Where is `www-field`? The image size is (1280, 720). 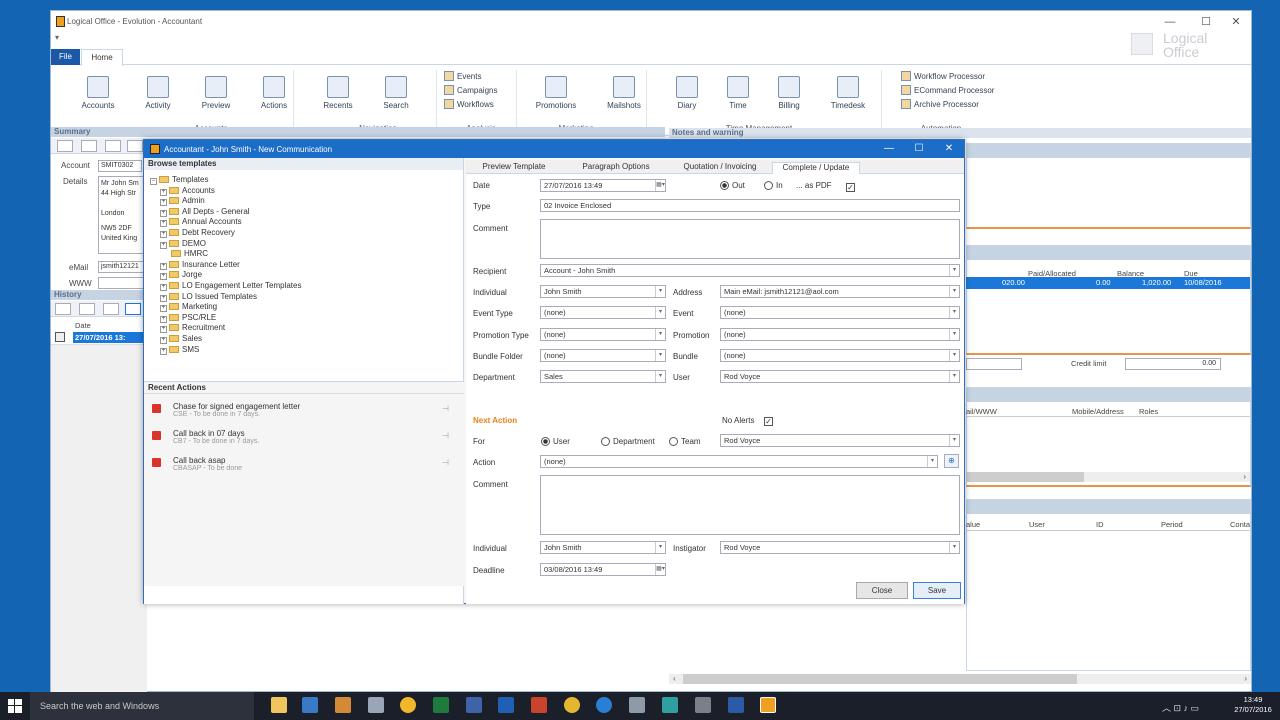 www-field is located at coordinates (121, 283).